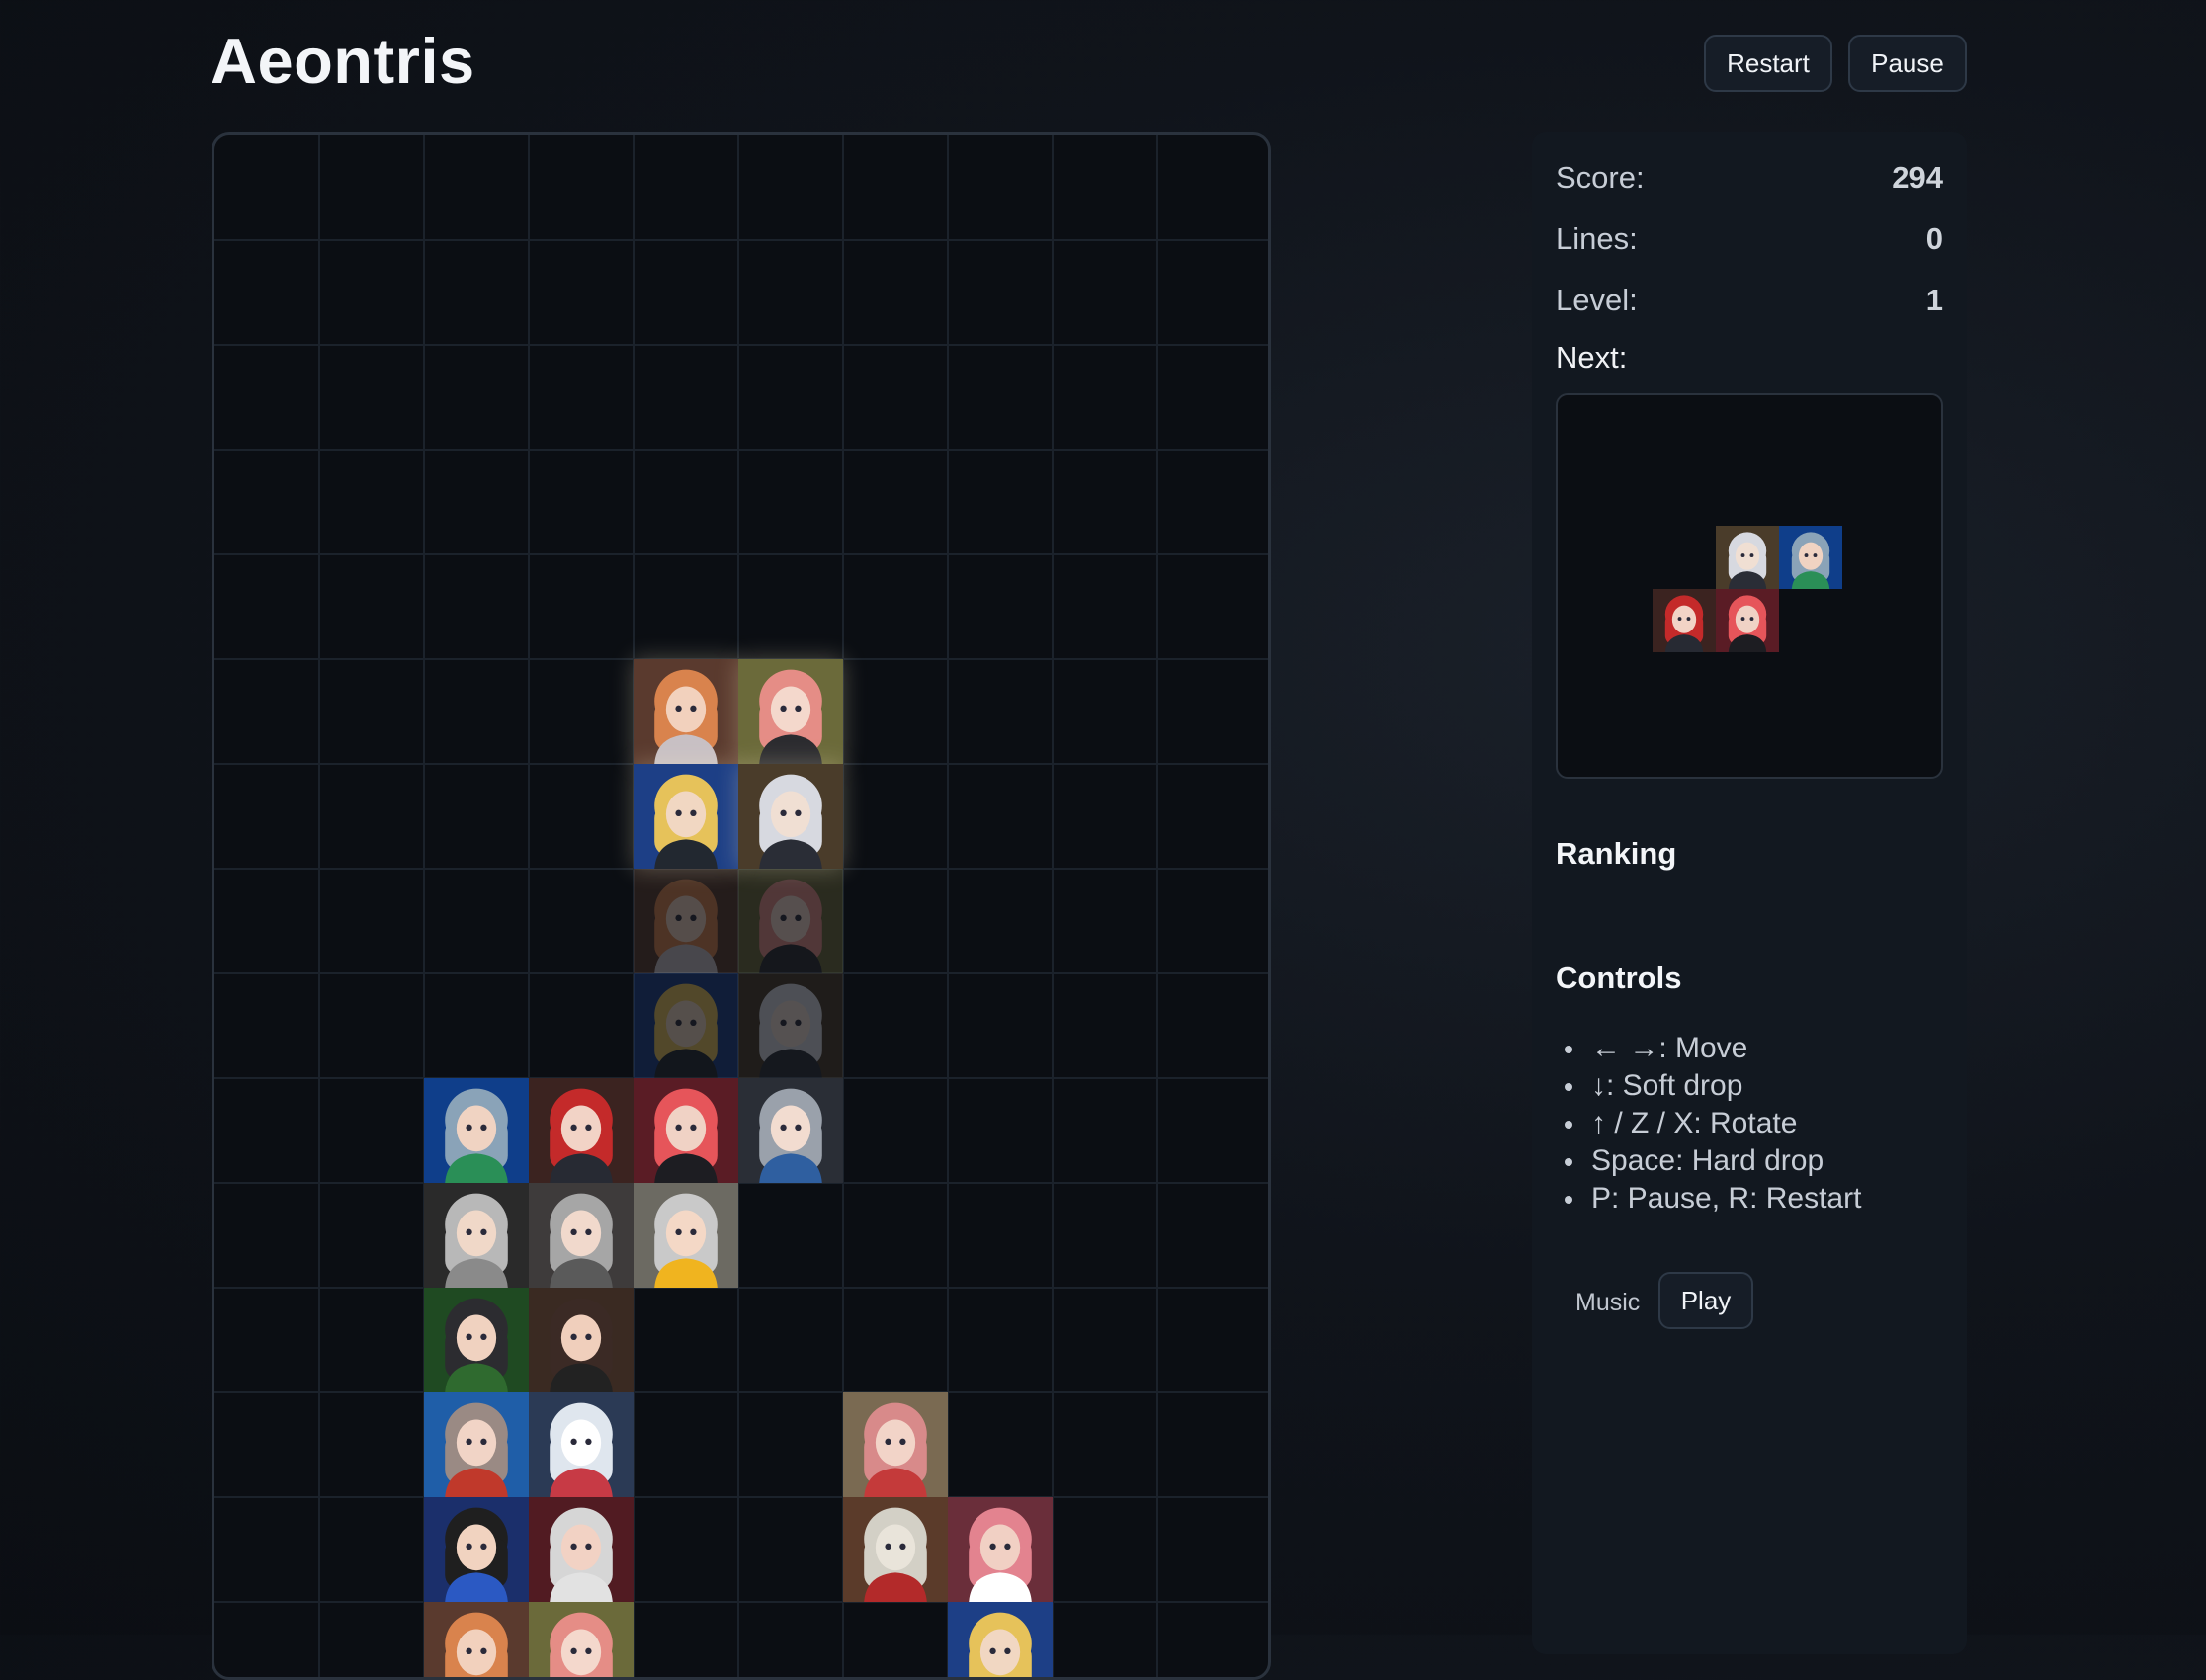 The image size is (2206, 1680). I want to click on restart-button: Restart, so click(1768, 63).